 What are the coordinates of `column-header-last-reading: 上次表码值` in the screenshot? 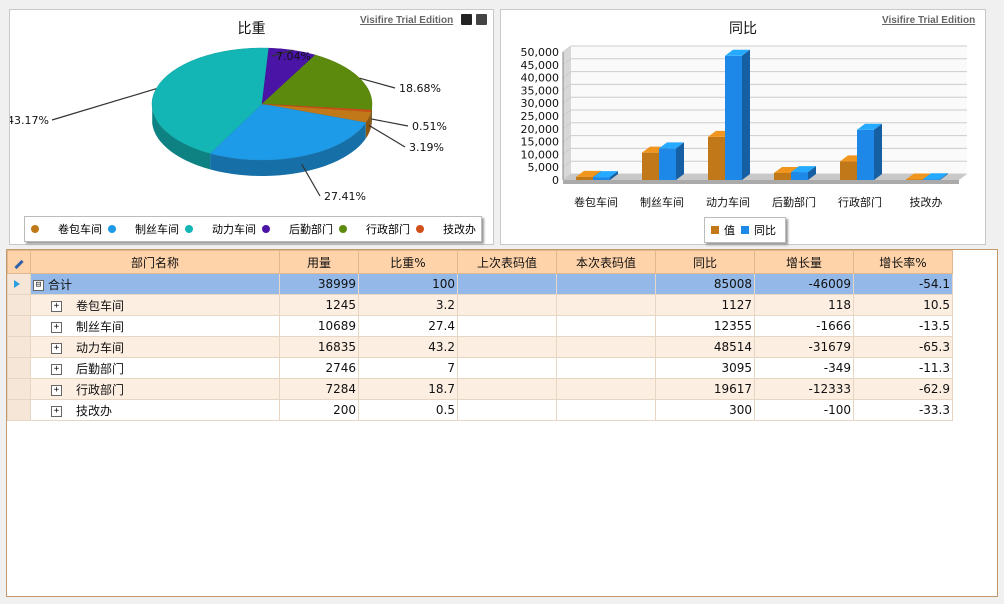 It's located at (507, 262).